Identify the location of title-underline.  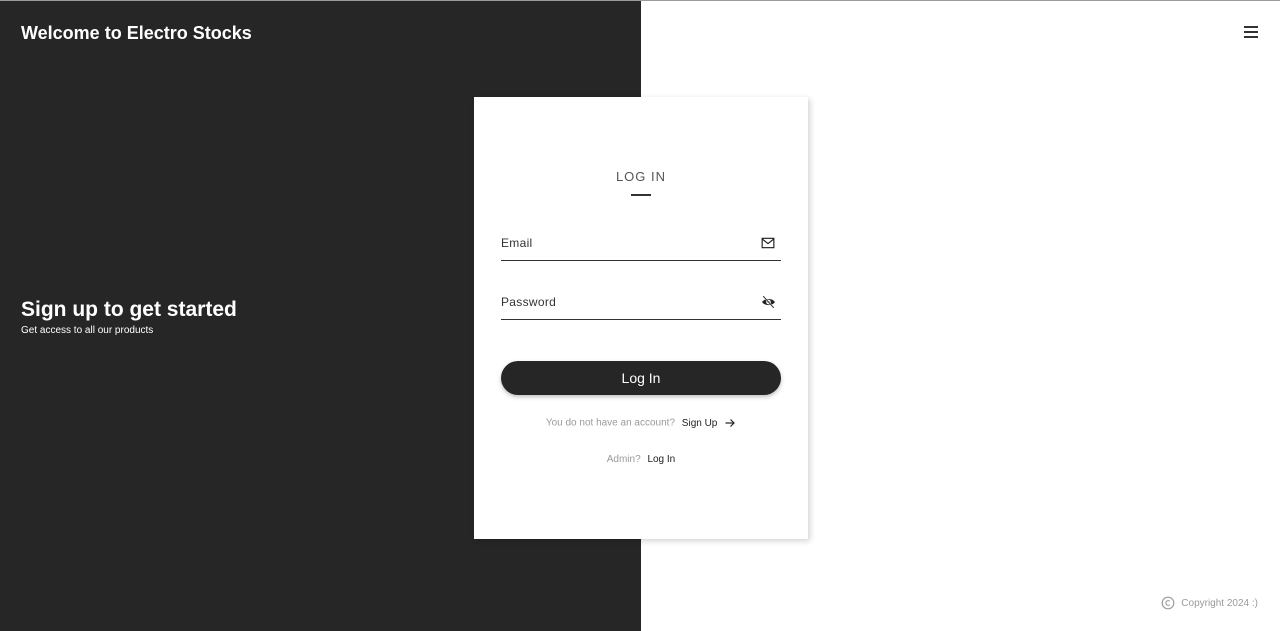
(641, 195).